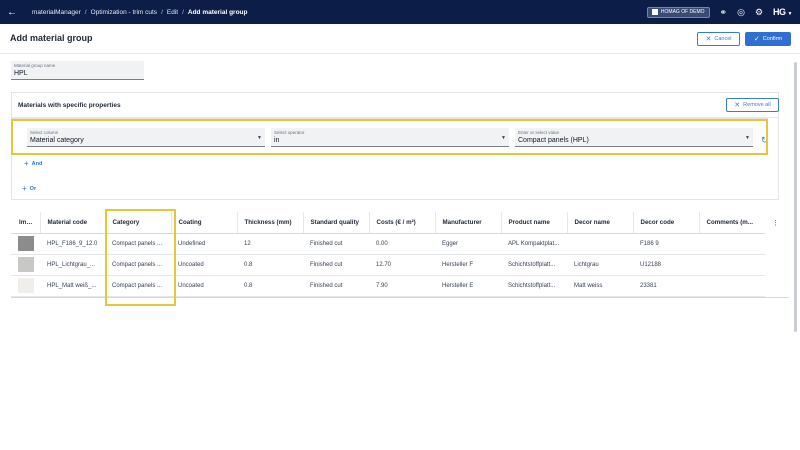 The width and height of the screenshot is (800, 450). What do you see at coordinates (779, 12) in the screenshot?
I see `logo-text: HG` at bounding box center [779, 12].